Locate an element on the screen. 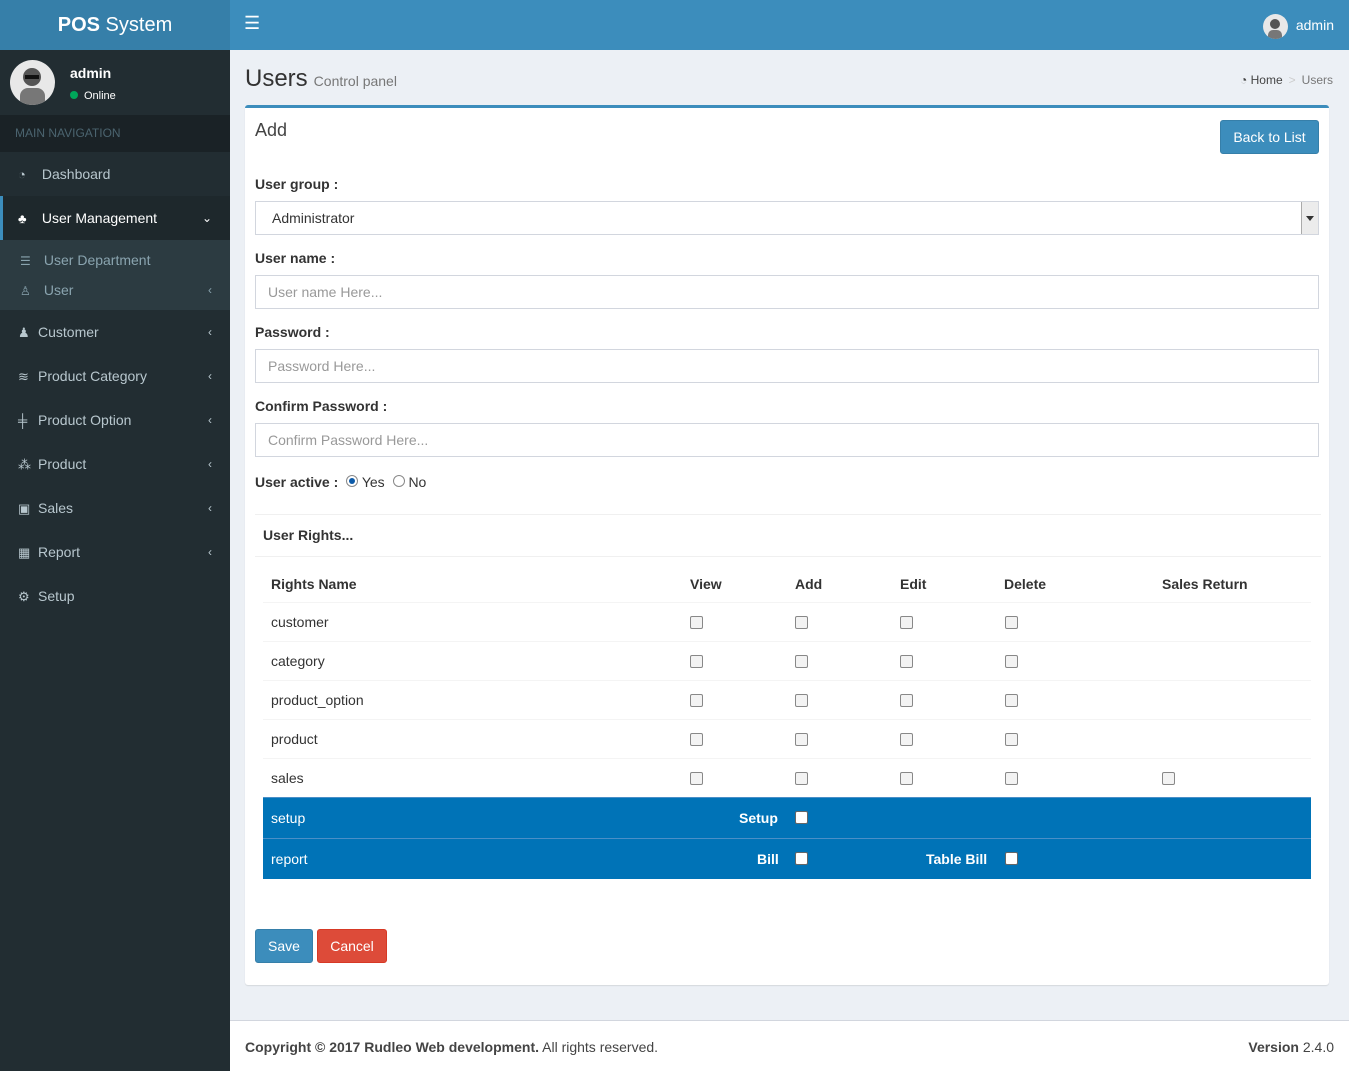 This screenshot has height=1071, width=1349. sidebar-item-label: Sales is located at coordinates (56, 508).